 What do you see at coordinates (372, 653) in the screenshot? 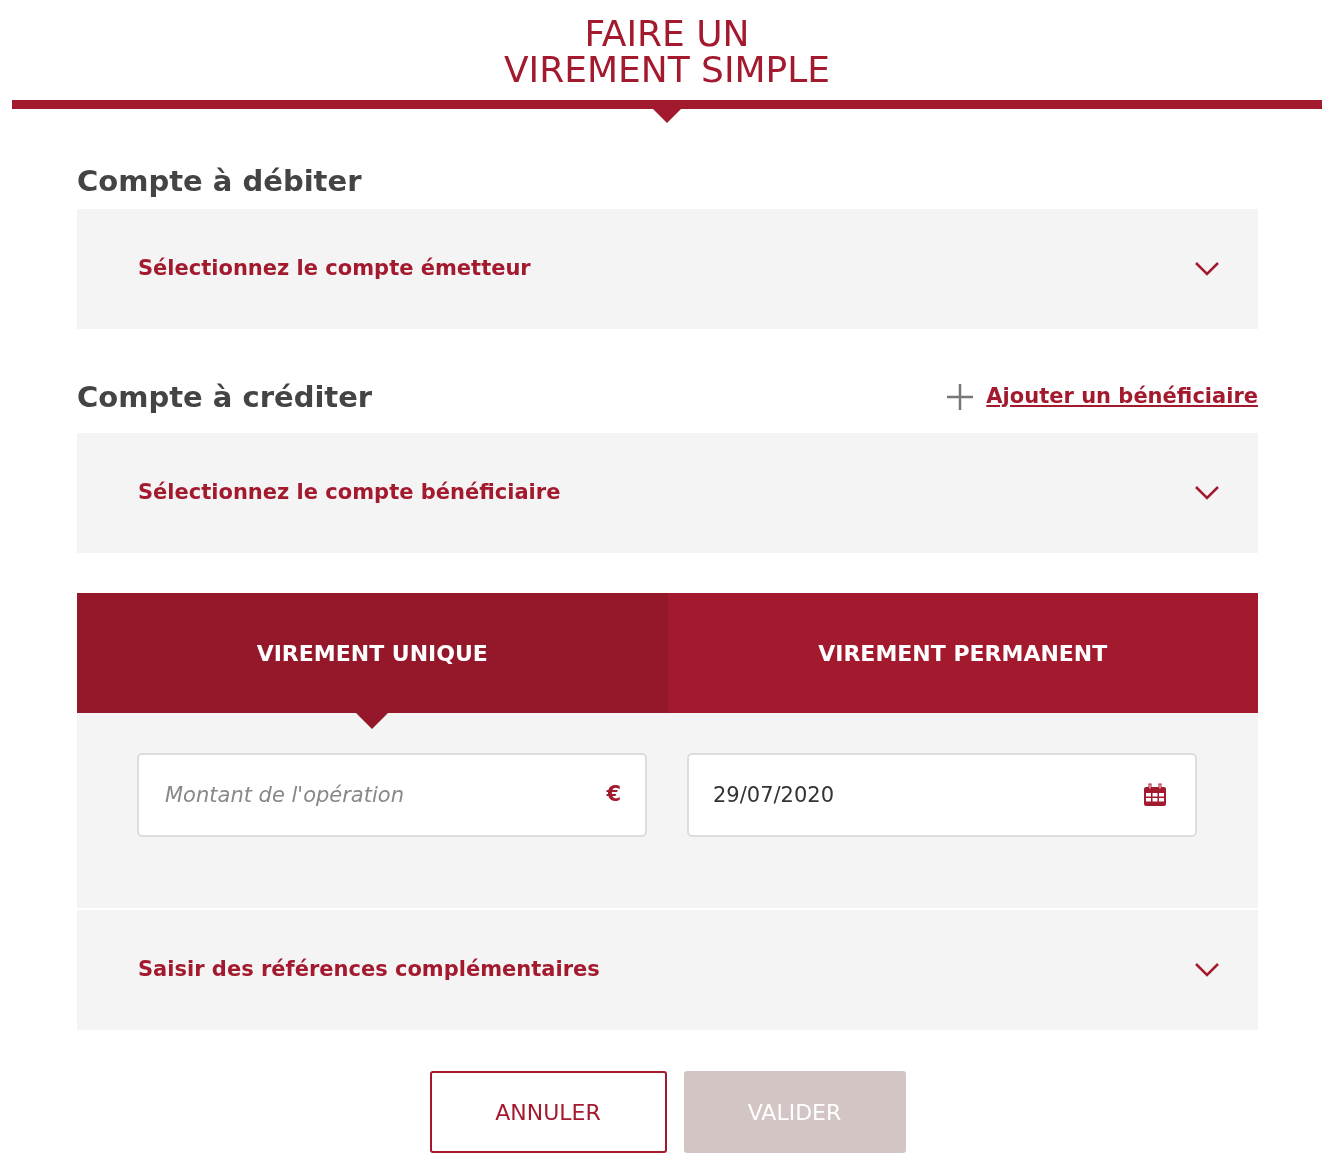
I see `tab: VIREMENT UNIQUE` at bounding box center [372, 653].